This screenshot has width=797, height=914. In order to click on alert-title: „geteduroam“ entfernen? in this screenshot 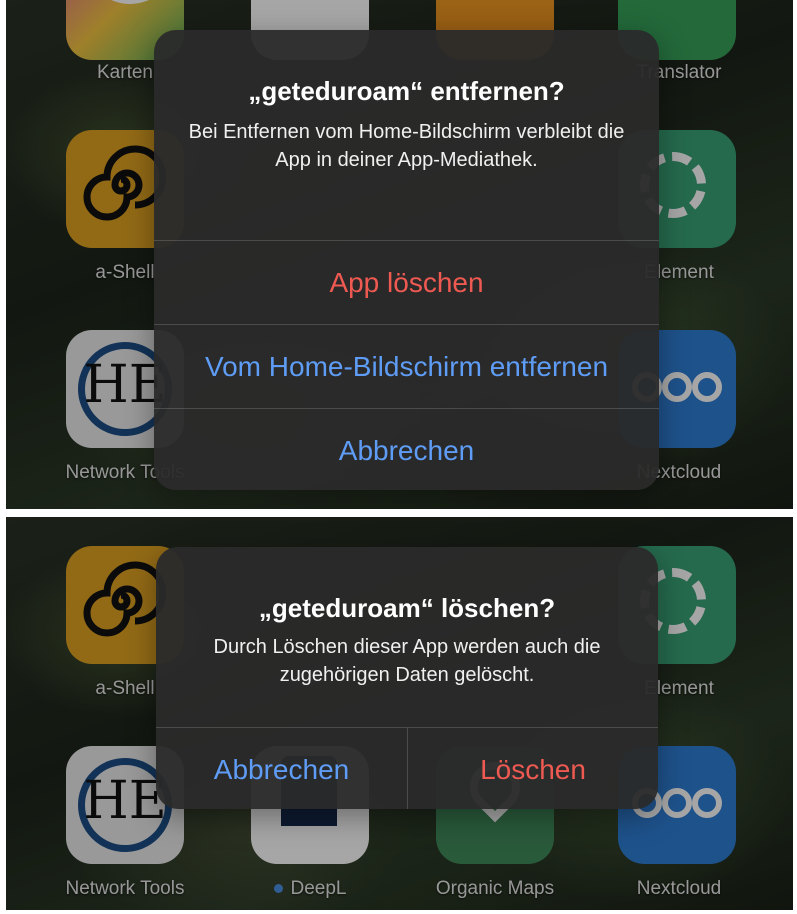, I will do `click(406, 91)`.